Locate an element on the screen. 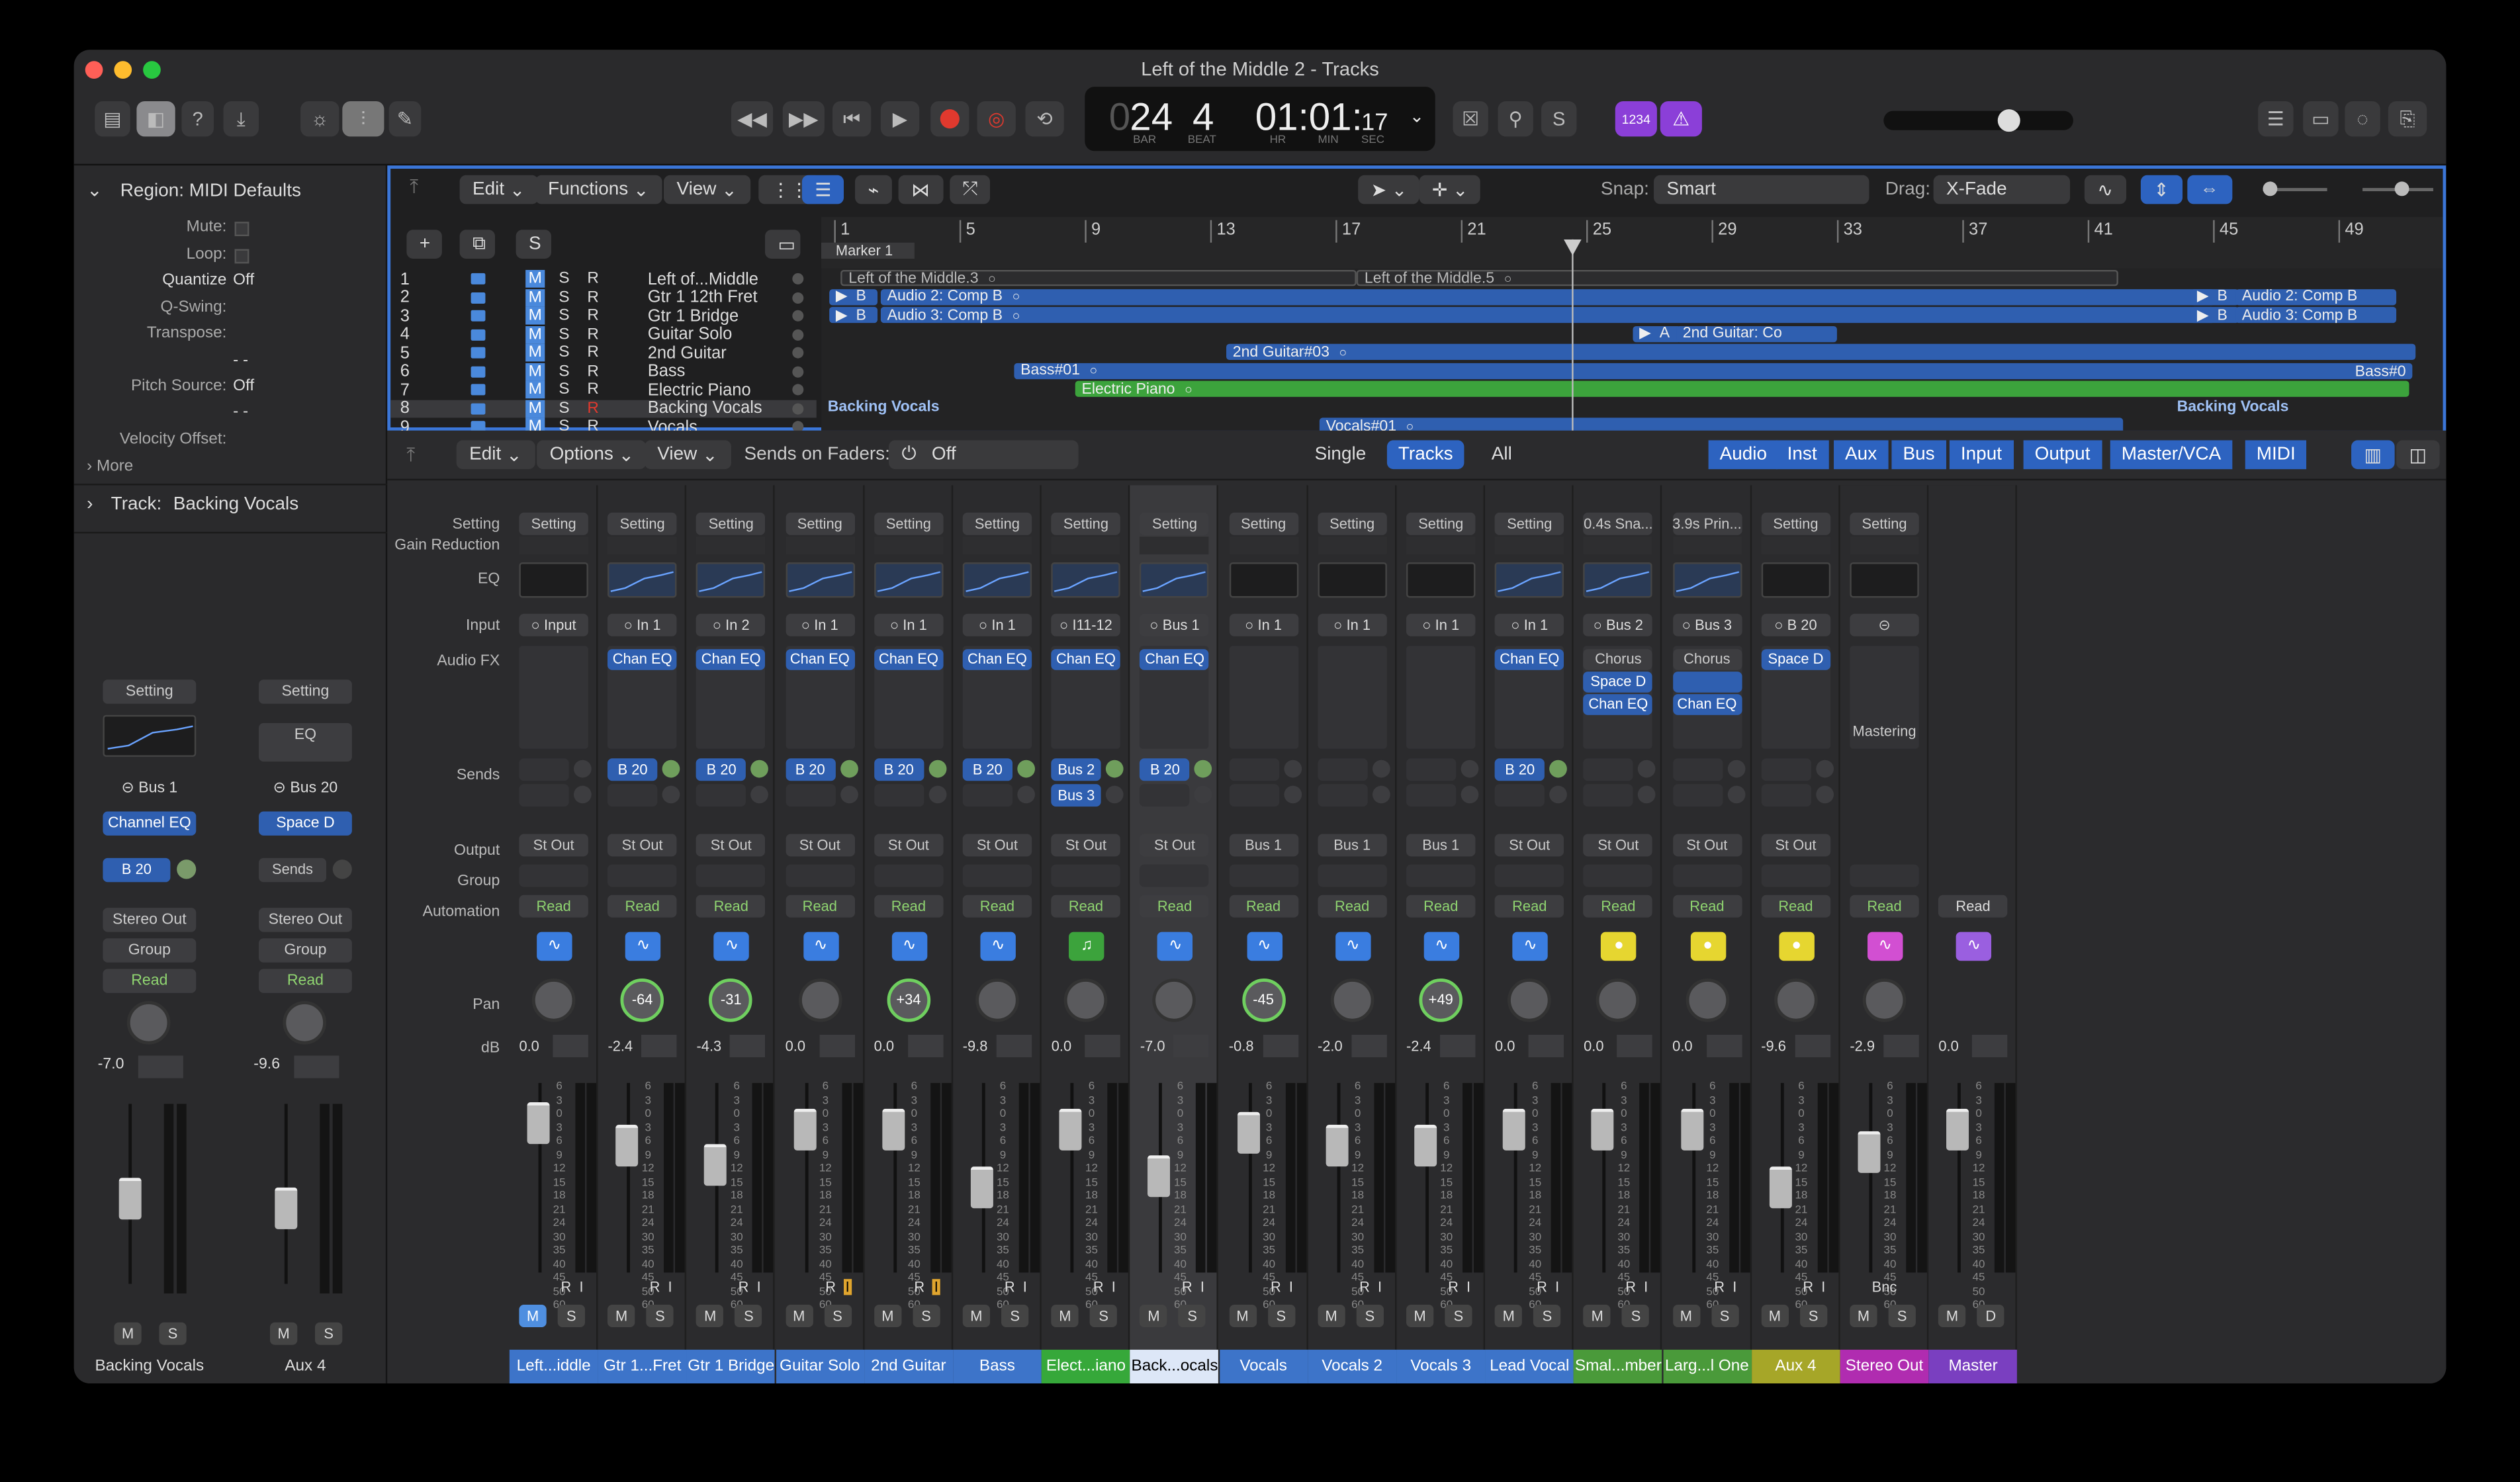  channel-name: Stereo Out is located at coordinates (1884, 1367).